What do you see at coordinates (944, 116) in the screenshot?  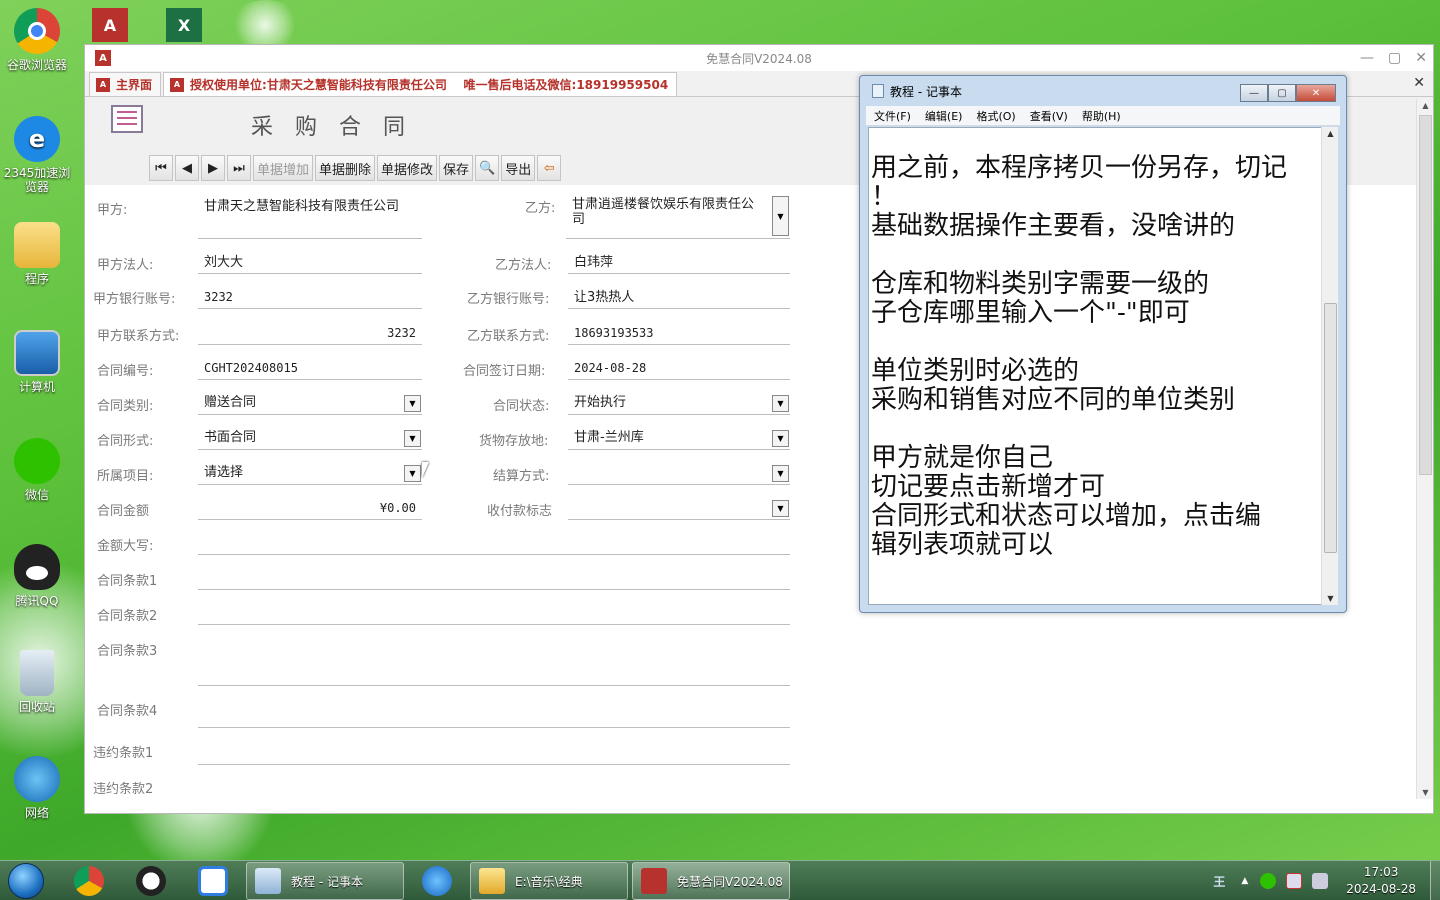 I see `menu-edit: 编辑(E)` at bounding box center [944, 116].